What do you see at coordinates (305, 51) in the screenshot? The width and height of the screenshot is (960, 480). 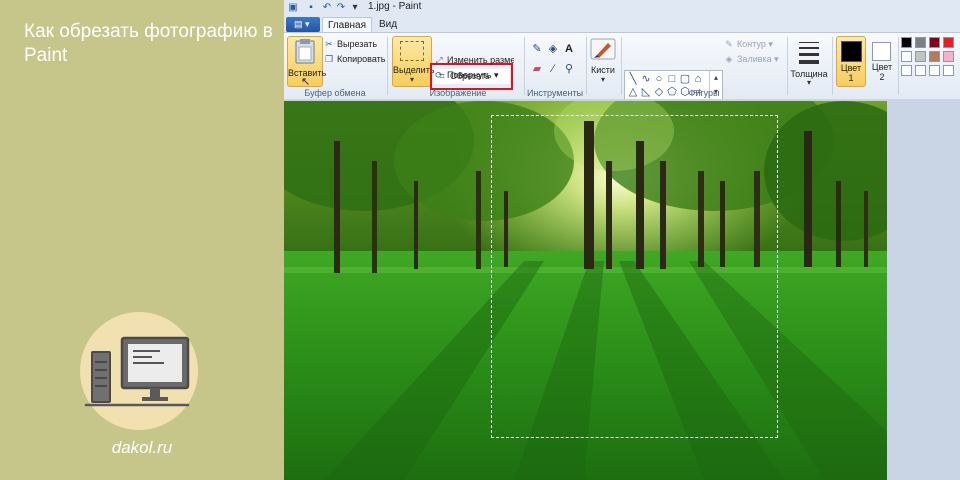 I see `clipboard-icon` at bounding box center [305, 51].